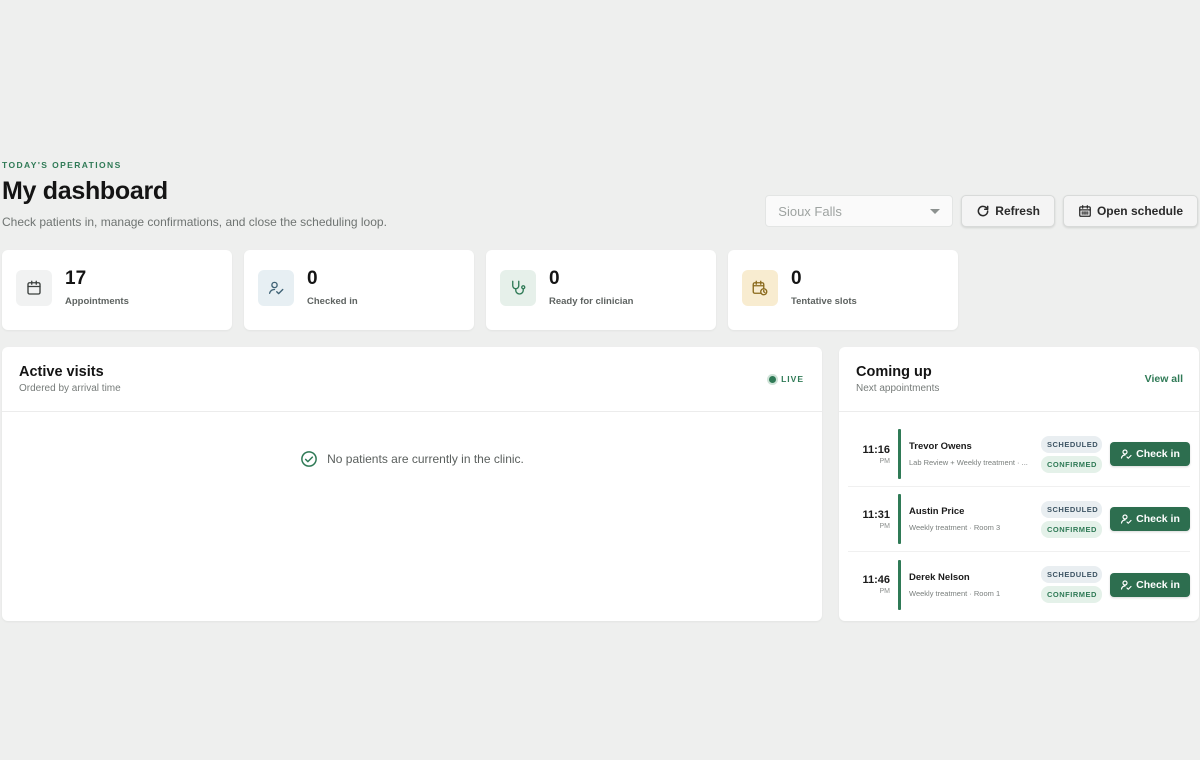  I want to click on stat-label: Tentative slots, so click(824, 301).